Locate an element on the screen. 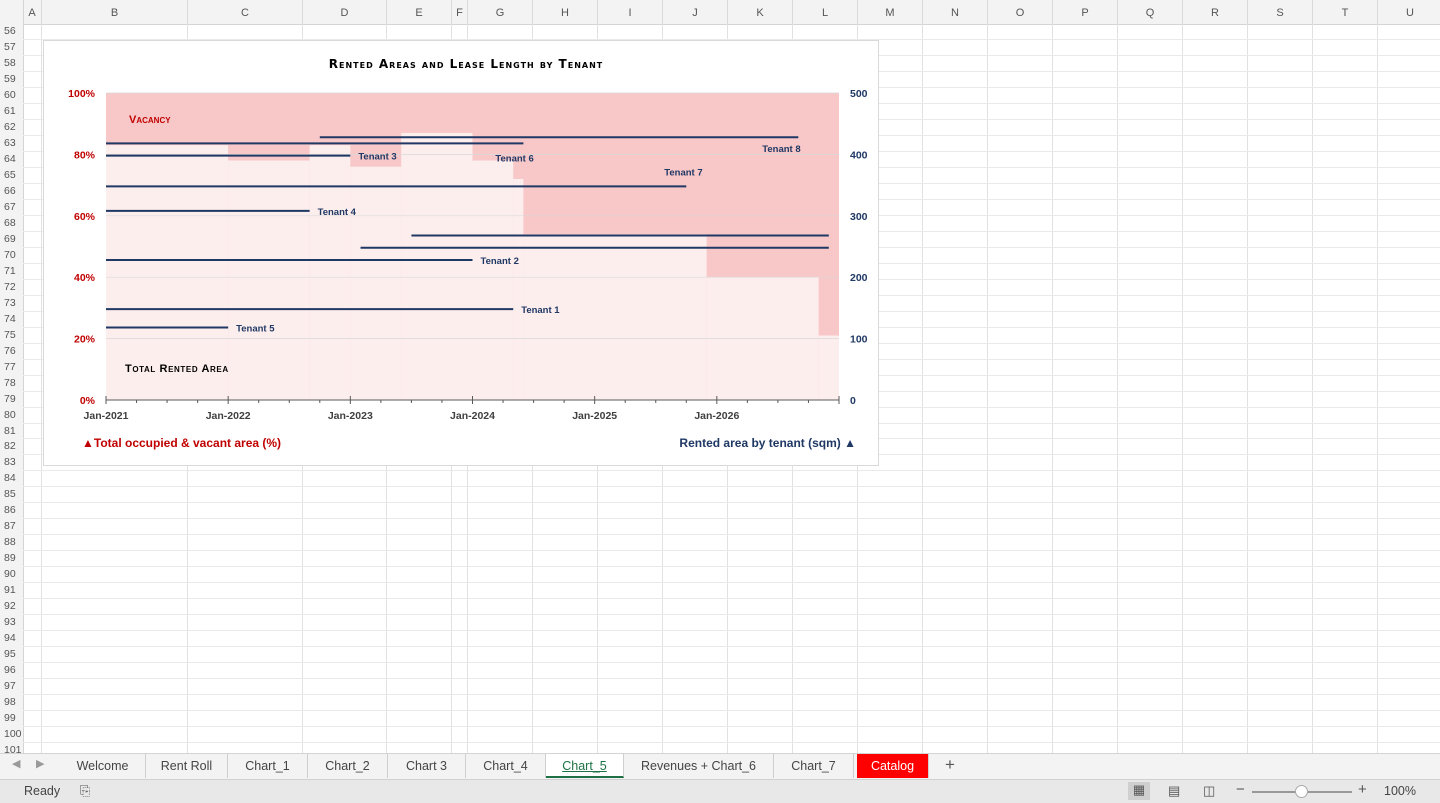  row-header-79: 79 is located at coordinates (11, 401).